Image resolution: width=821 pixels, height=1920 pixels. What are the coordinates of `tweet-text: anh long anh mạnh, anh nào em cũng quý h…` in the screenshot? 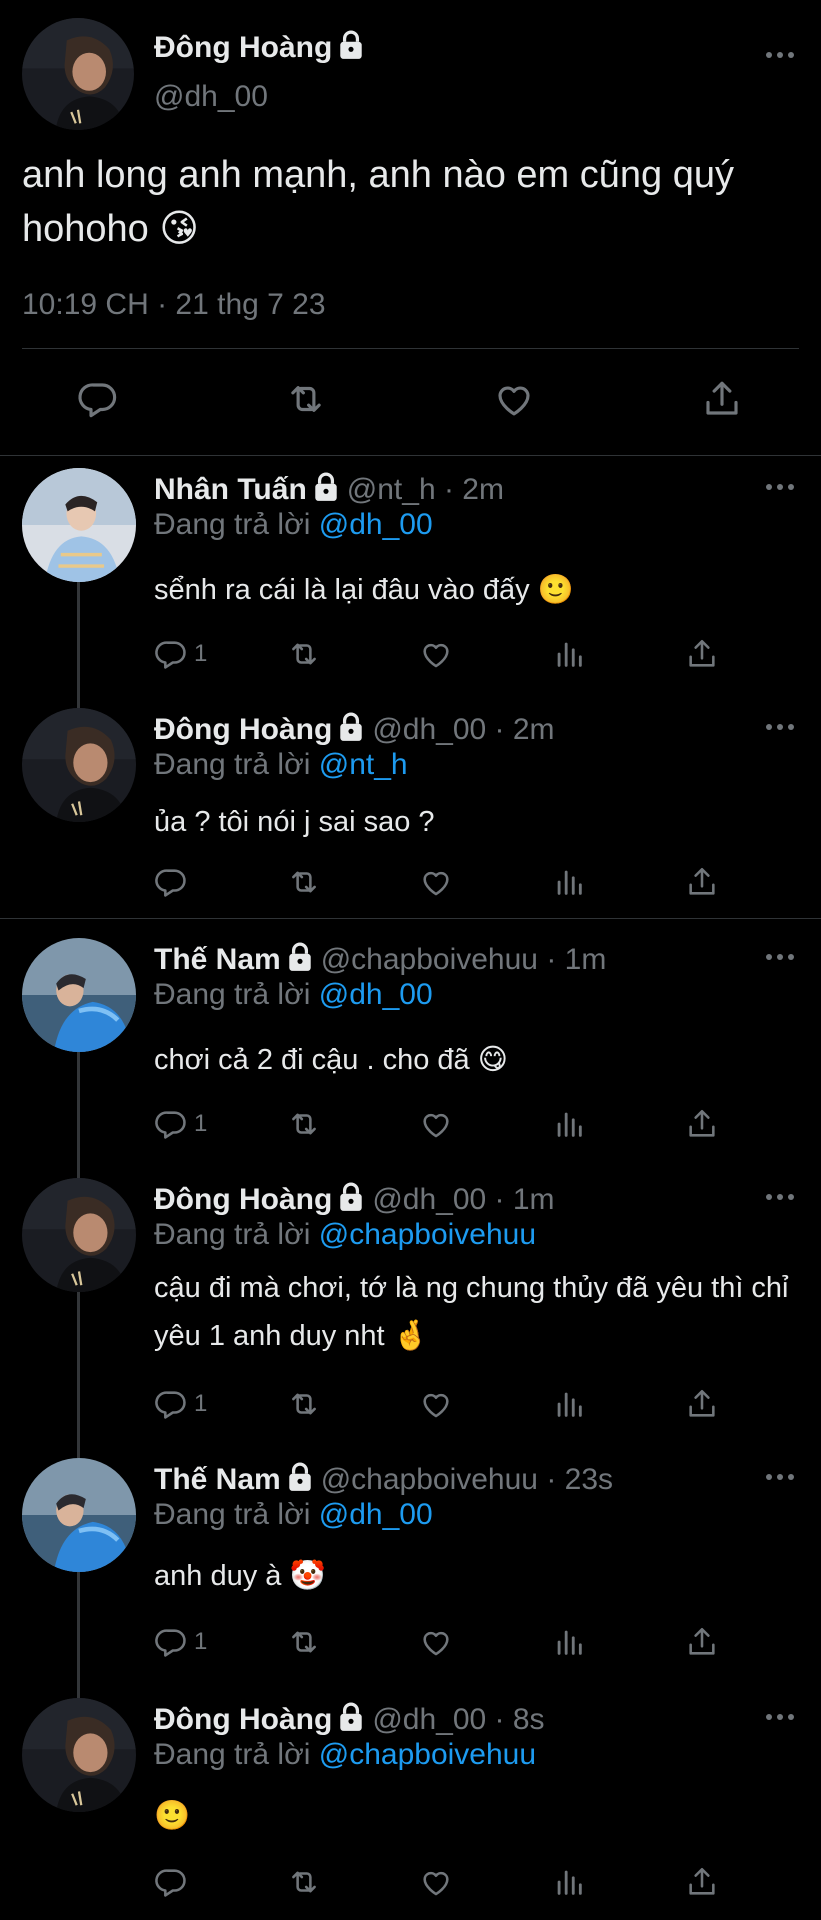 It's located at (378, 202).